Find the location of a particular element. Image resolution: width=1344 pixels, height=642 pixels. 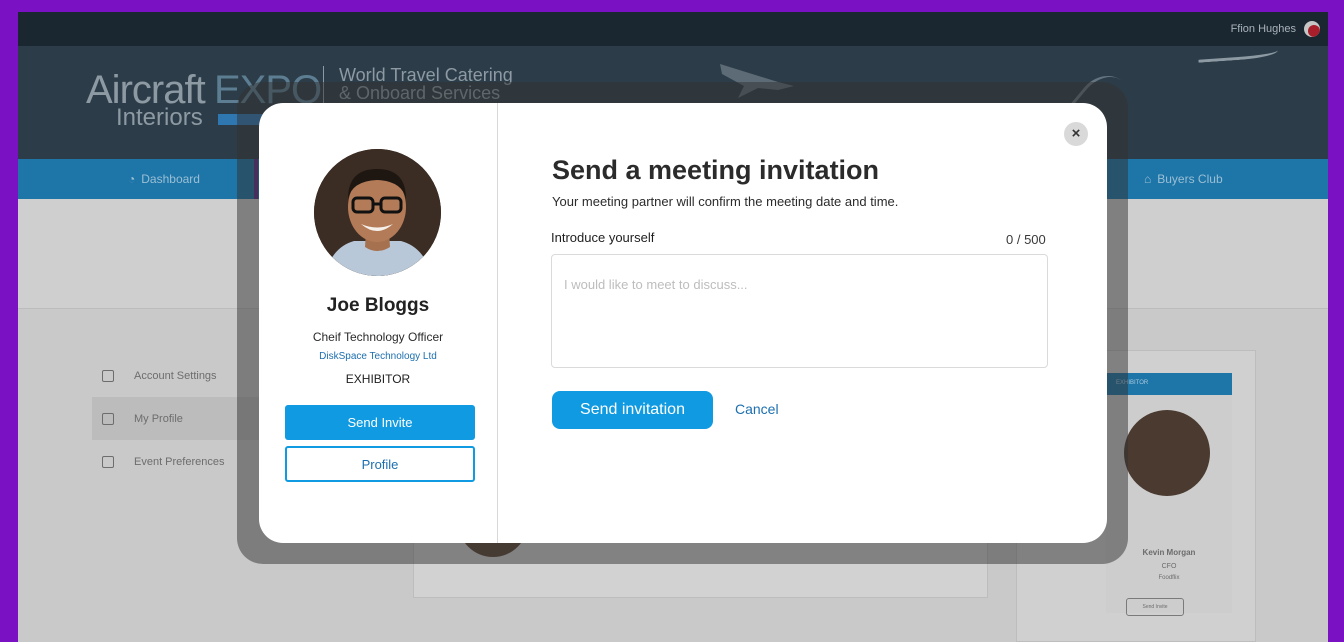

user-avatar-icon is located at coordinates (1312, 29).